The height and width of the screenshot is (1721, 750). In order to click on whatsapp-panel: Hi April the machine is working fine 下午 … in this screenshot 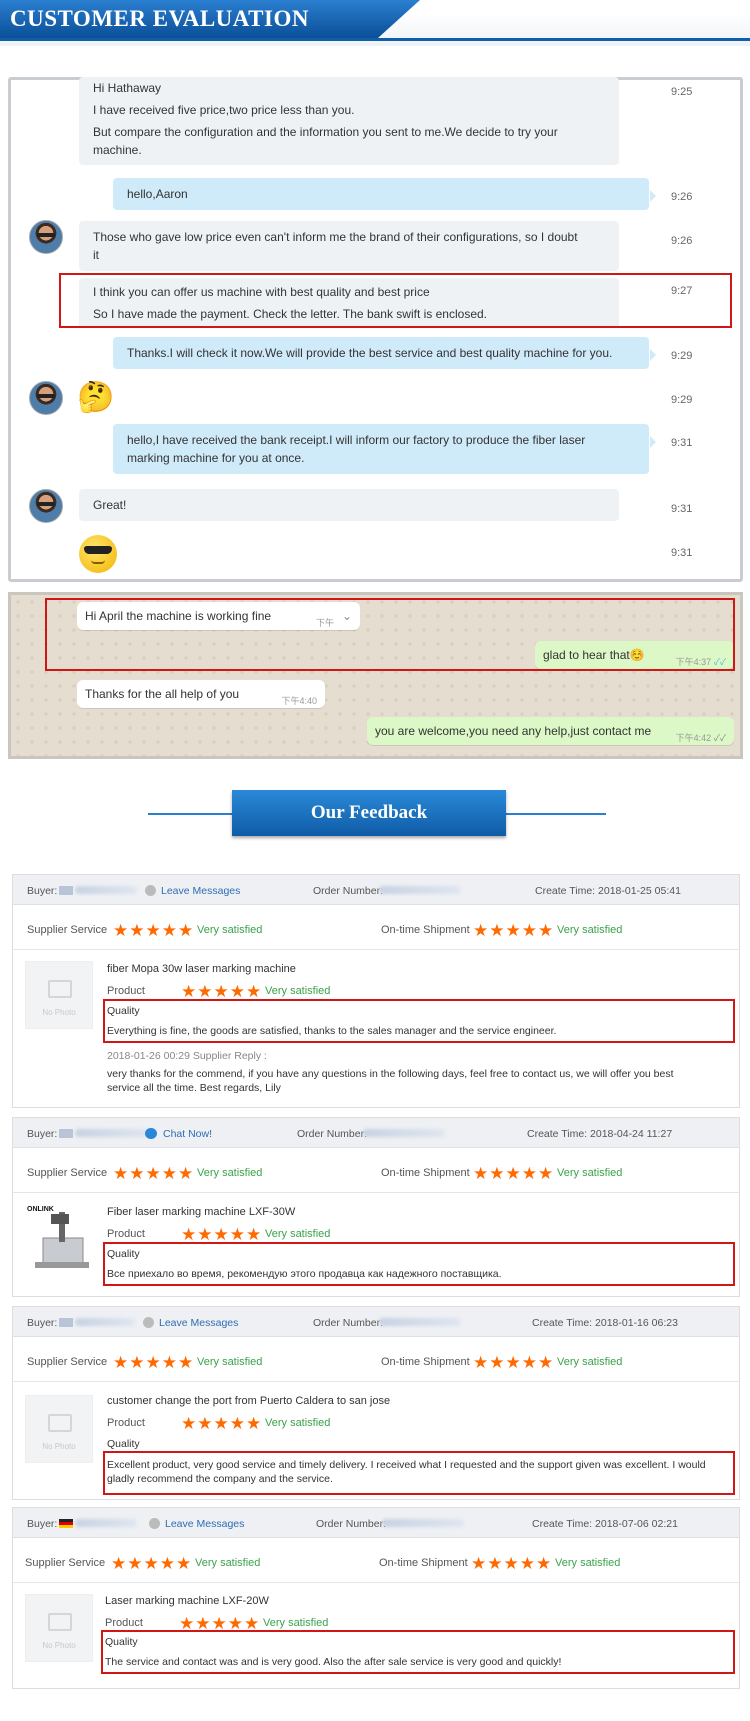, I will do `click(375, 675)`.